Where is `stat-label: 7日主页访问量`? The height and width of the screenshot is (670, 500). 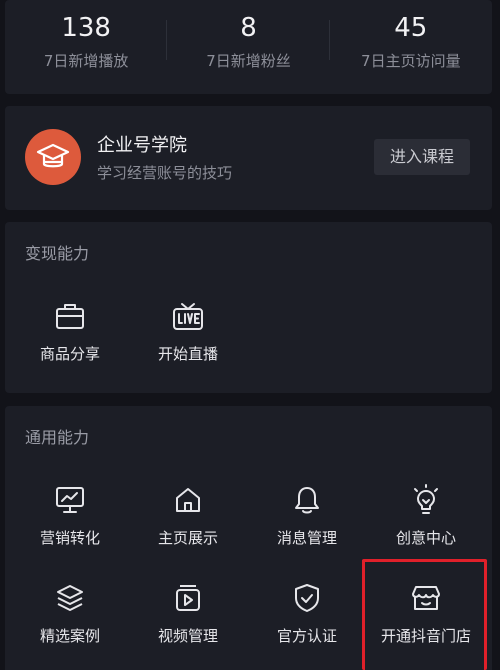 stat-label: 7日主页访问量 is located at coordinates (411, 61).